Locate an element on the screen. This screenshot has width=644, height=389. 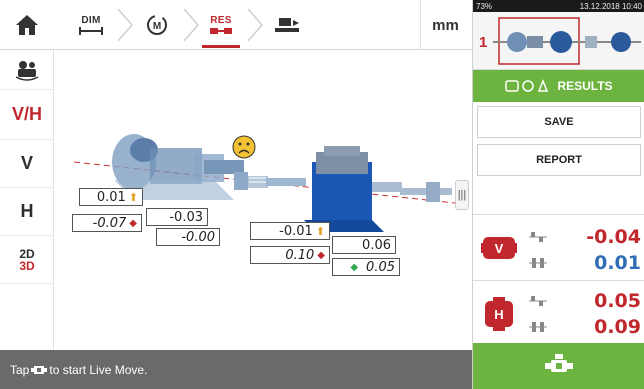
camera-rotate-icon is located at coordinates (27, 70).